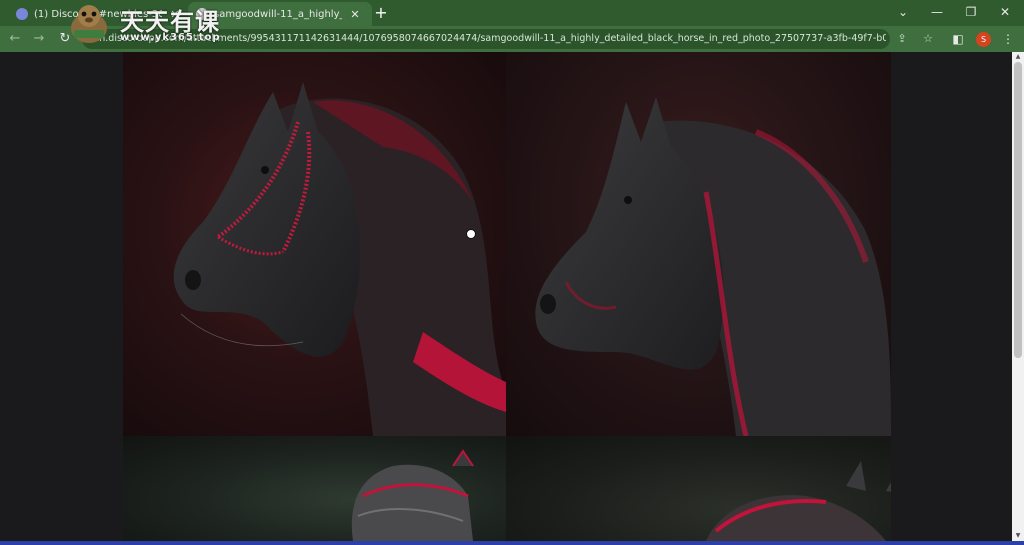  Describe the element at coordinates (928, 39) in the screenshot. I see `star-icon: ☆` at that location.